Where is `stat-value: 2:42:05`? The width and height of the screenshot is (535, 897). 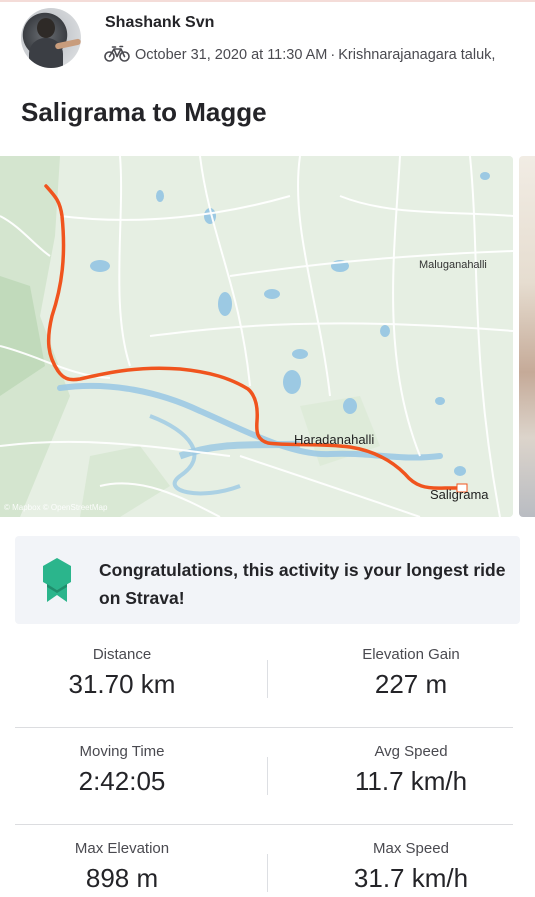
stat-value: 2:42:05 is located at coordinates (122, 781).